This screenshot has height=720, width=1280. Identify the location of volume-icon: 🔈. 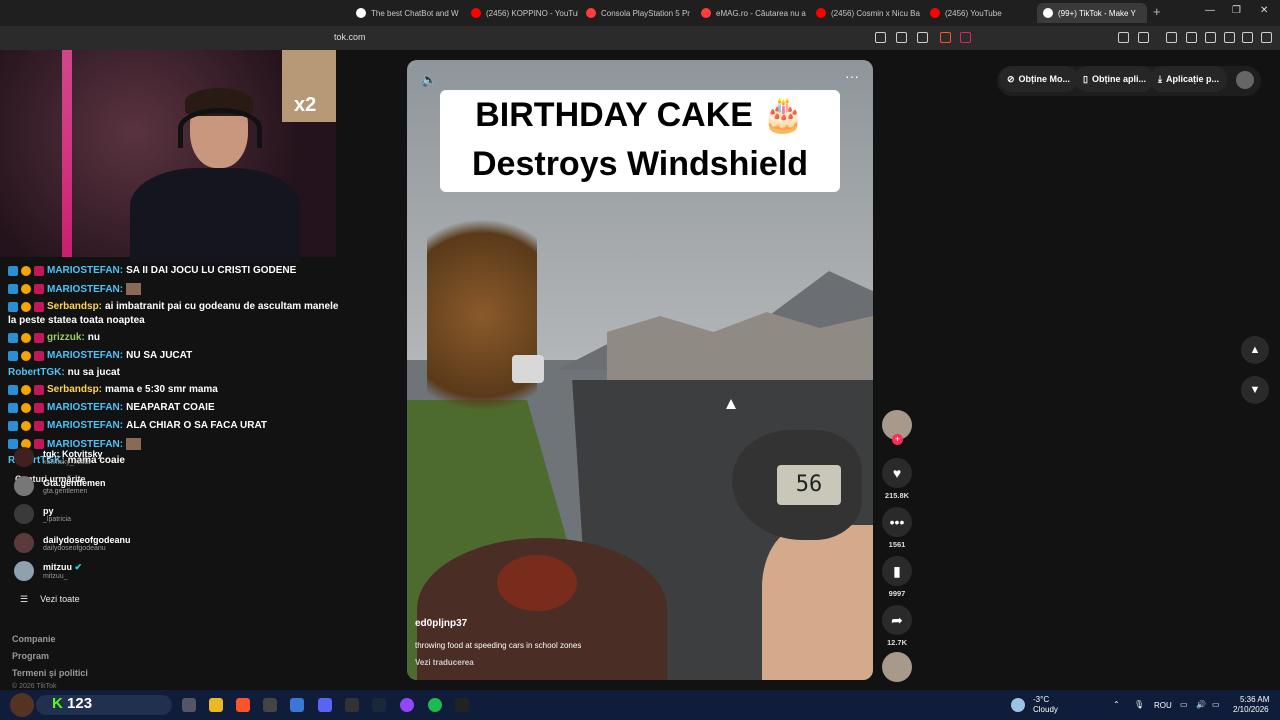
(429, 80).